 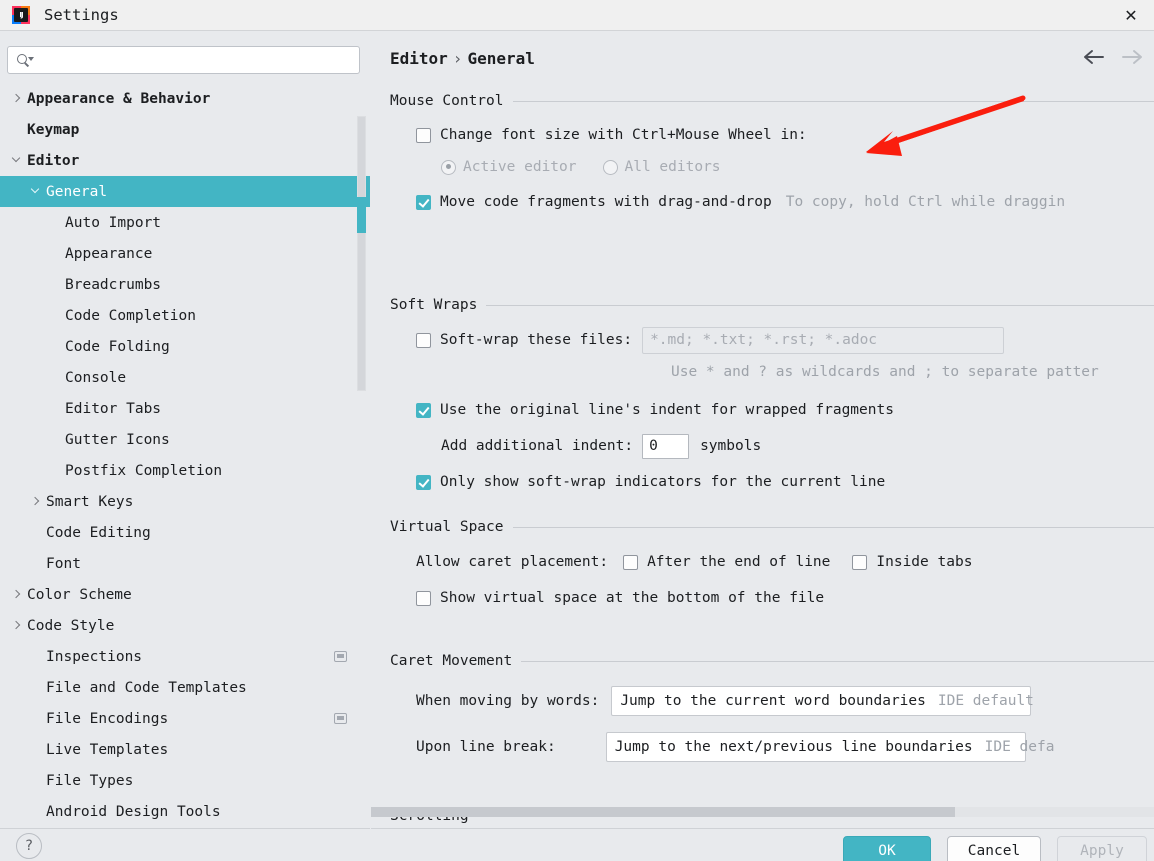 I want to click on help-button: ?, so click(x=29, y=846).